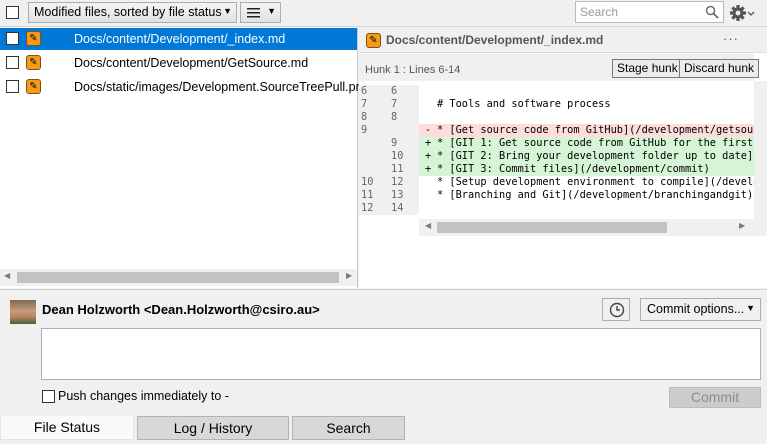  Describe the element at coordinates (712, 12) in the screenshot. I see `search-icon` at that location.